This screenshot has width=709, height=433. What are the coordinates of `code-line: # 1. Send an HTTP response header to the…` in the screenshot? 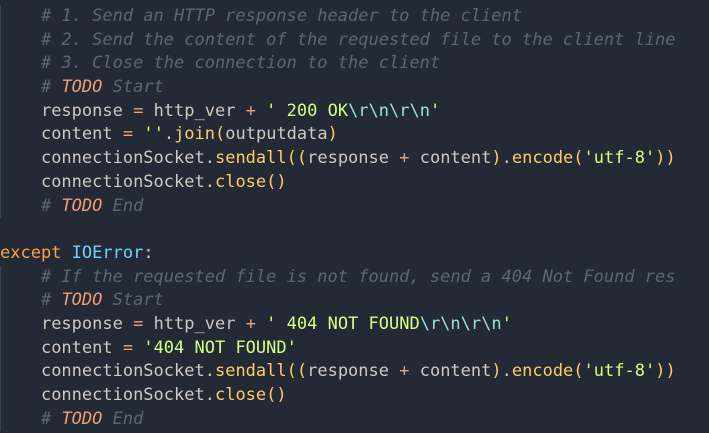 It's located at (354, 17).